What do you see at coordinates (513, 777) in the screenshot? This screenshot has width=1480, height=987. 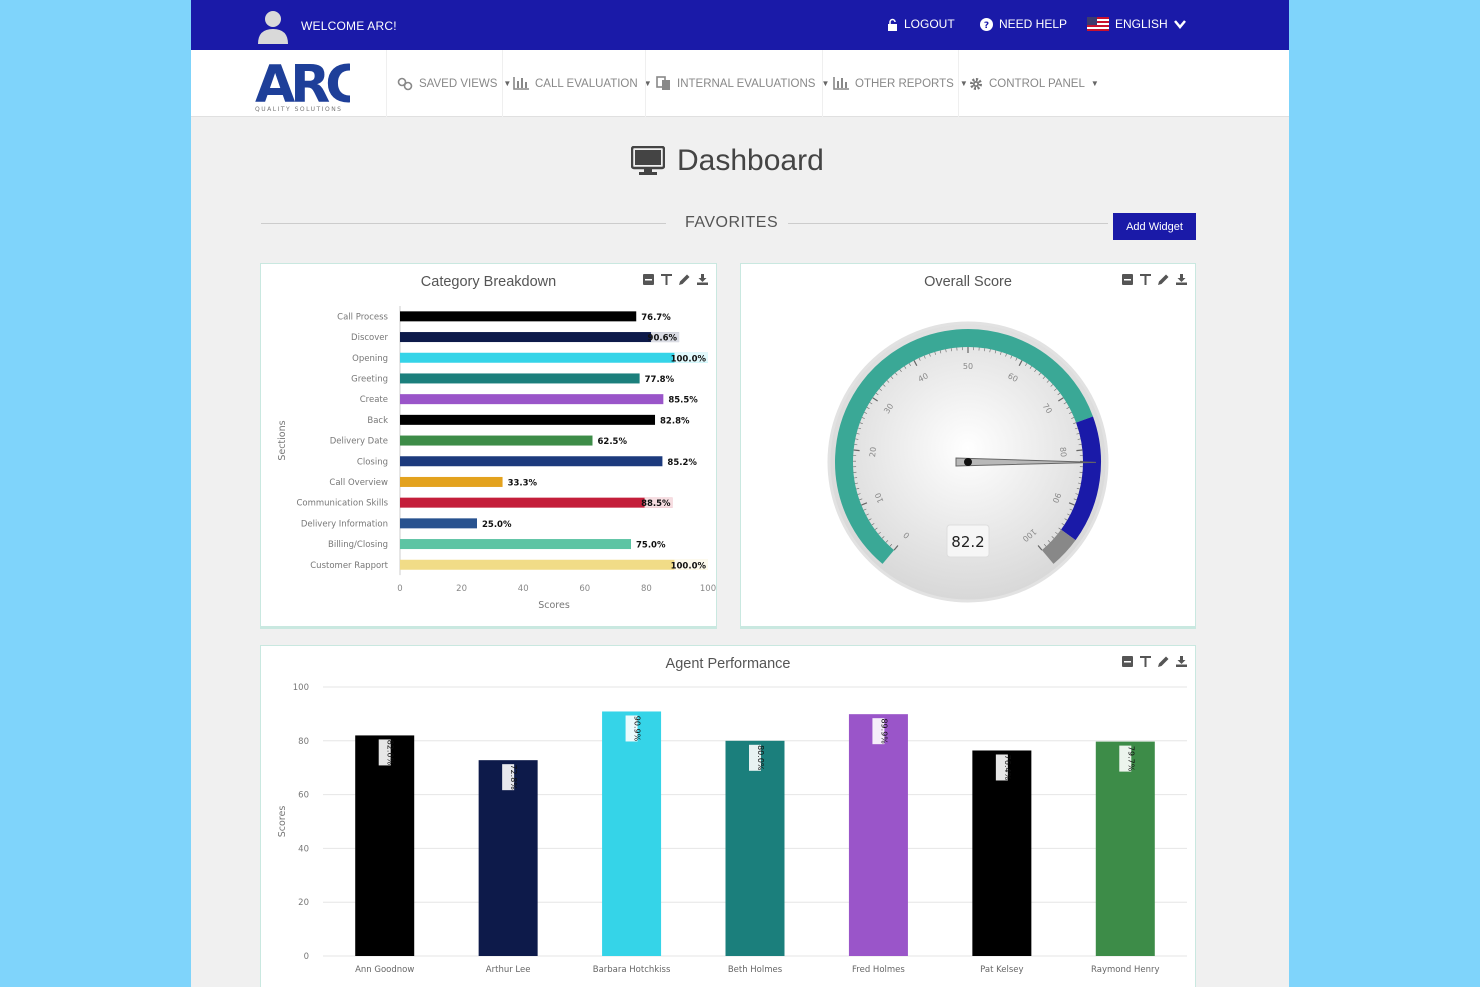 I see `data-label: 72.8%` at bounding box center [513, 777].